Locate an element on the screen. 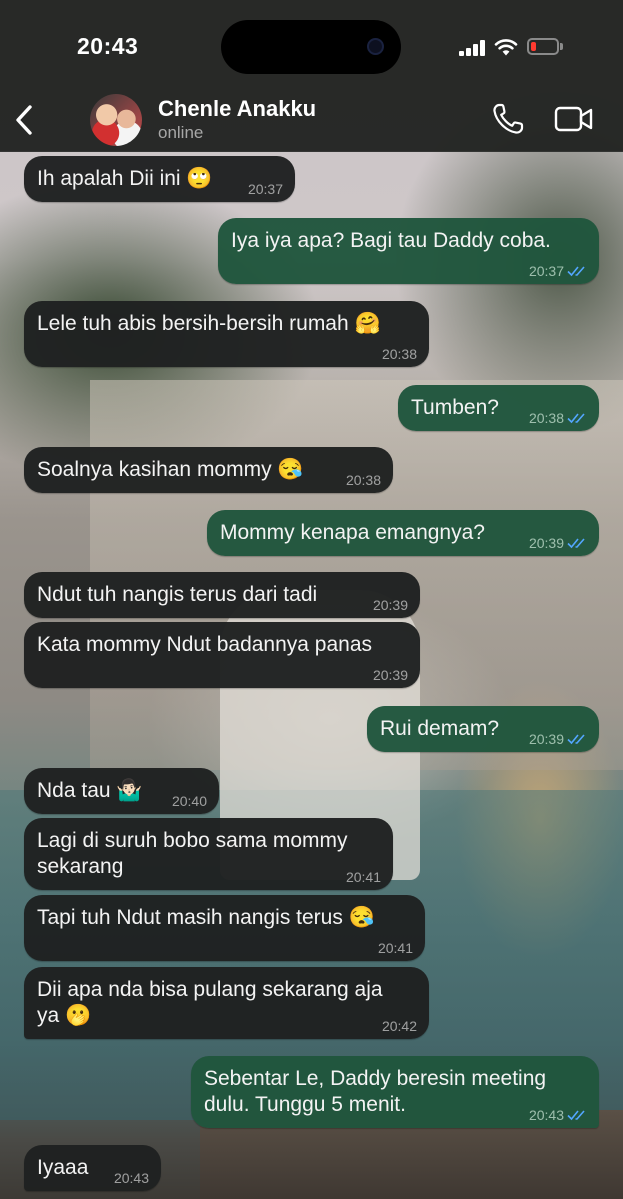  message-text: Lagi di suruh bobo sama mommy sekarang is located at coordinates (192, 853).